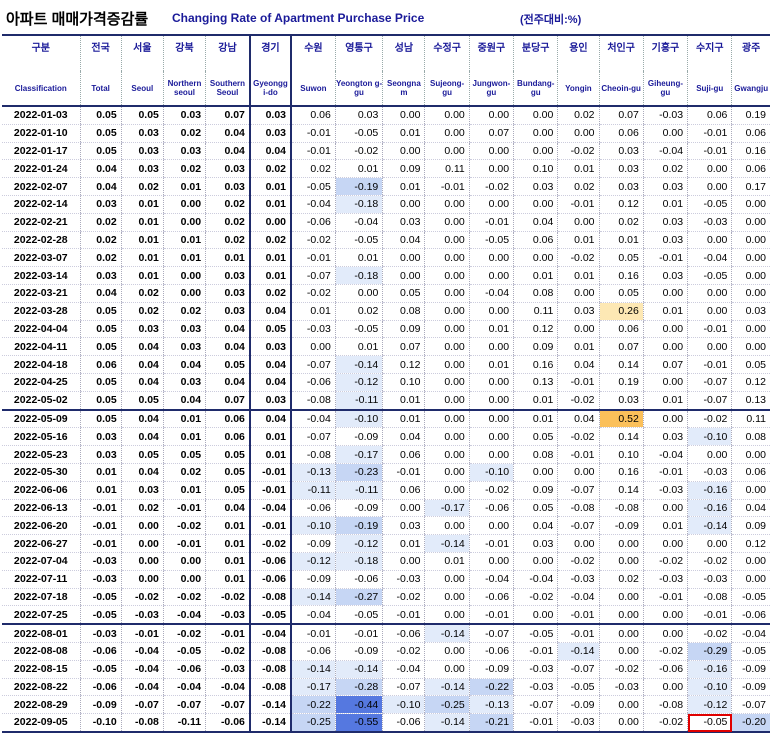 Image resolution: width=773 pixels, height=733 pixels. Describe the element at coordinates (358, 526) in the screenshot. I see `rate-cell: -0.19` at that location.